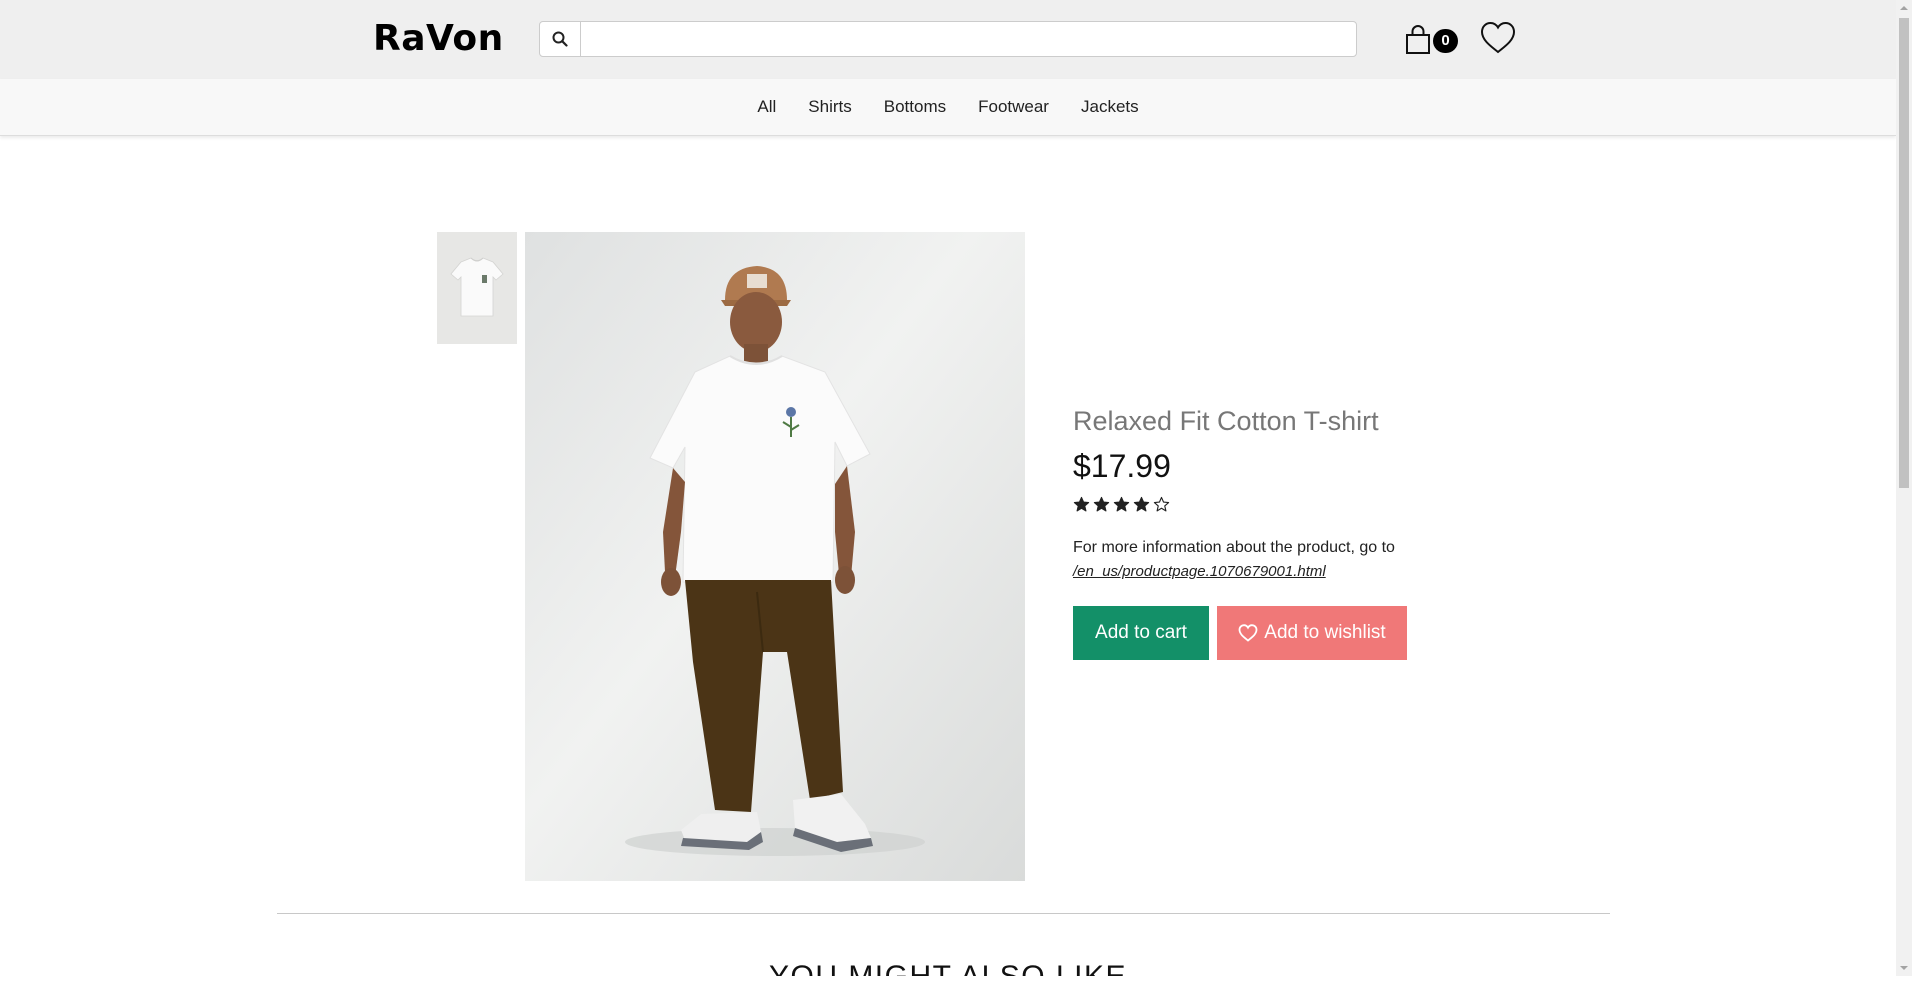 Image resolution: width=1912 pixels, height=981 pixels. I want to click on add-to-cart-label: Add to cart, so click(1141, 632).